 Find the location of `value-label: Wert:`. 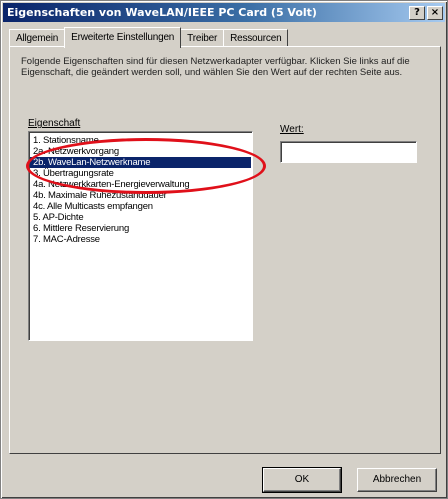

value-label: Wert: is located at coordinates (292, 129).